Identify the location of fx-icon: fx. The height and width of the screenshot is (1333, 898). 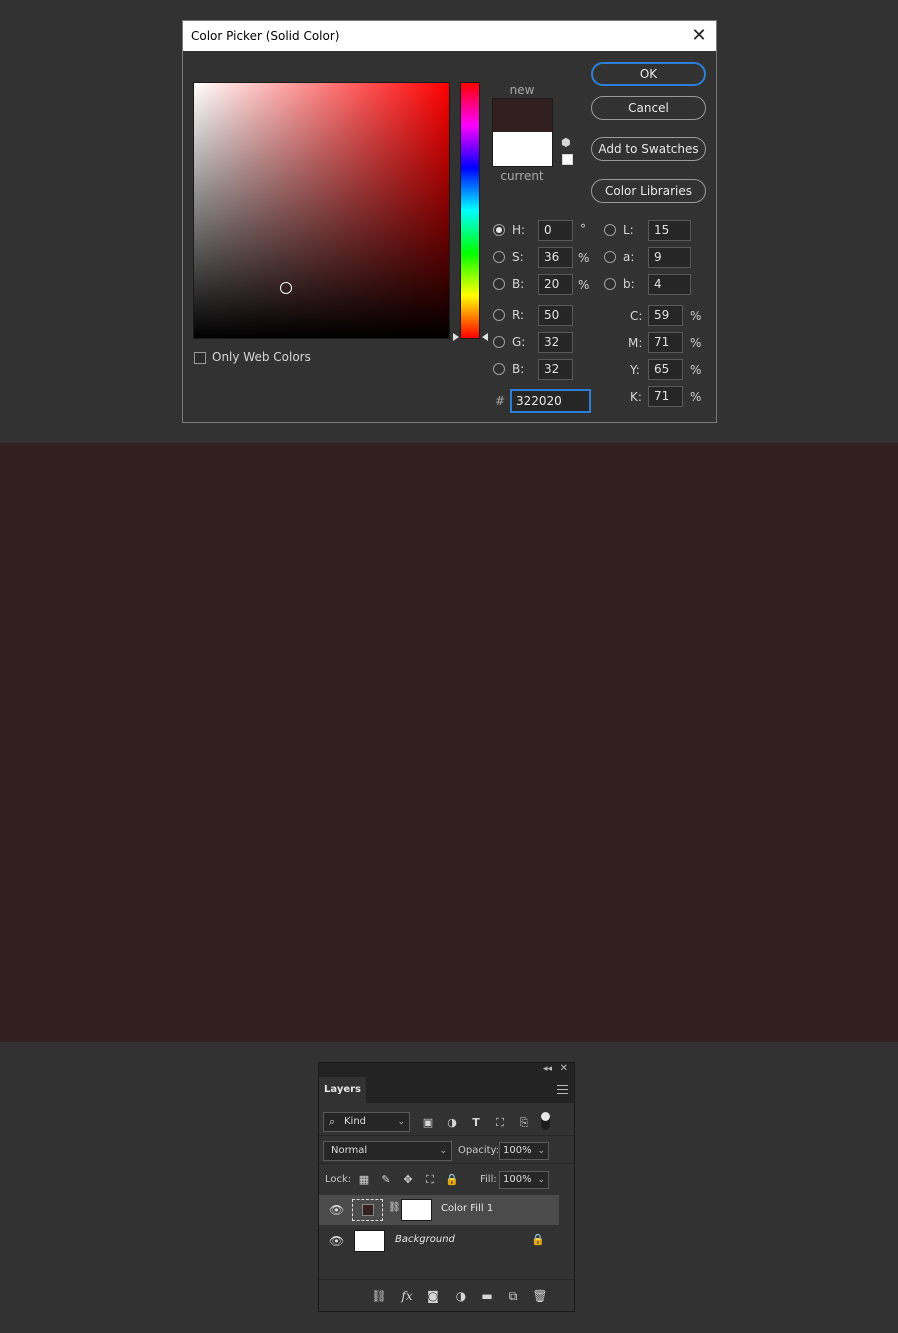
(407, 1296).